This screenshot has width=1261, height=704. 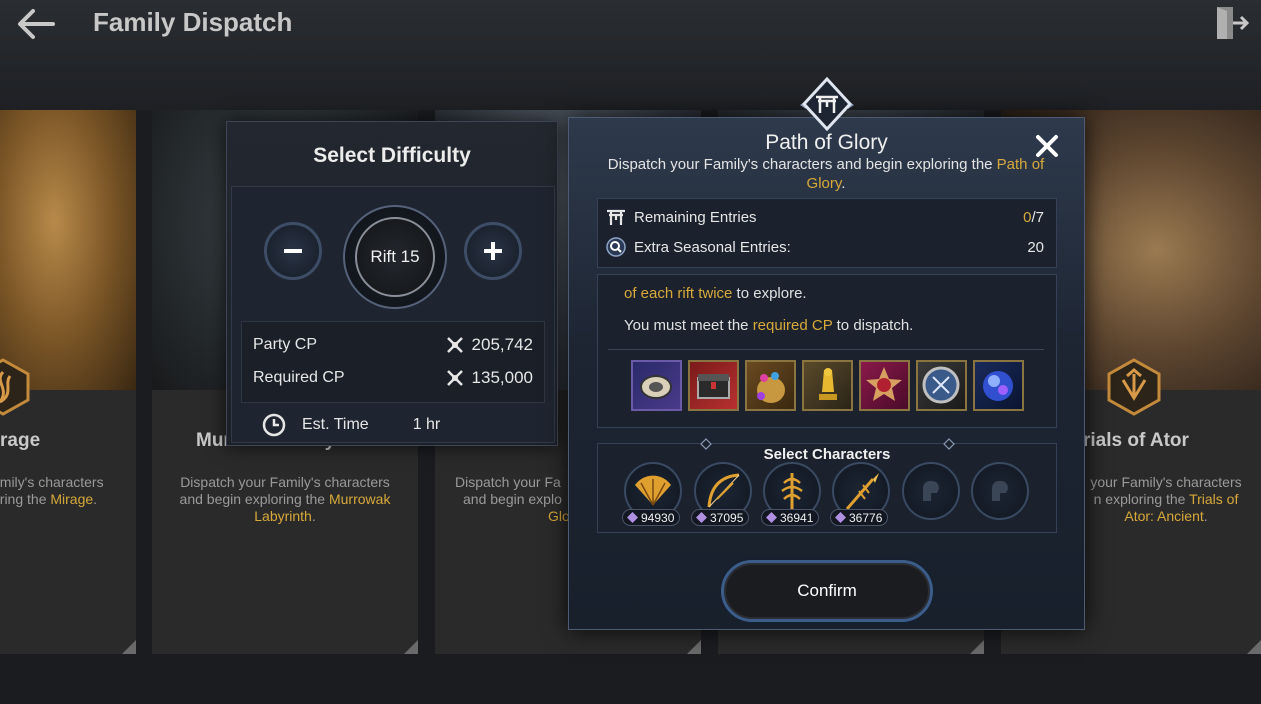 I want to click on mirage-emblem-icon, so click(x=15, y=387).